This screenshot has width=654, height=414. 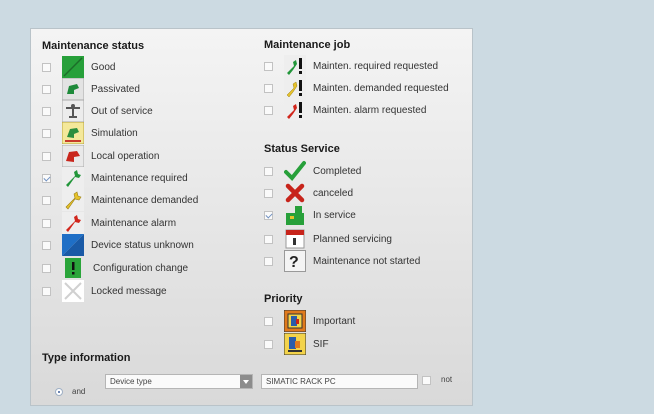 I want to click on service-item-in-service: In service, so click(x=310, y=215).